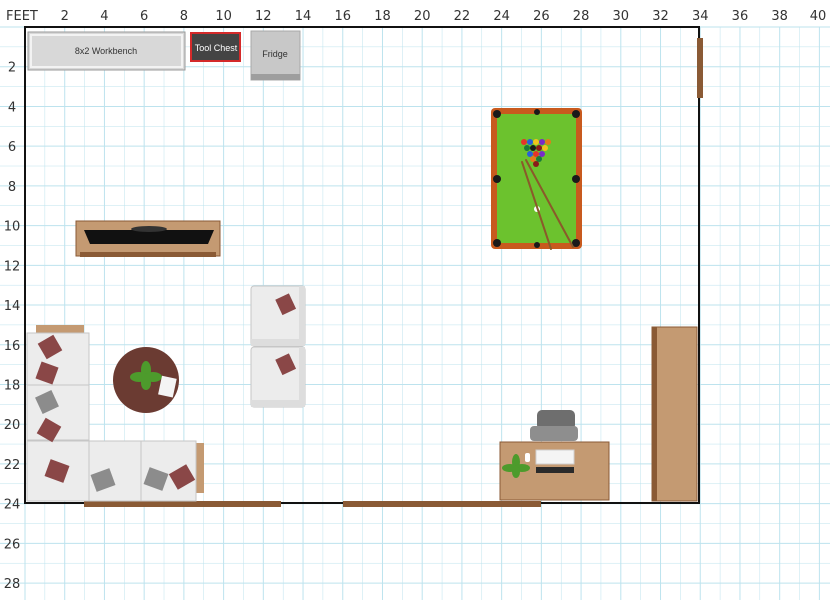 The height and width of the screenshot is (600, 830). I want to click on x-tick-label: 18, so click(382, 16).